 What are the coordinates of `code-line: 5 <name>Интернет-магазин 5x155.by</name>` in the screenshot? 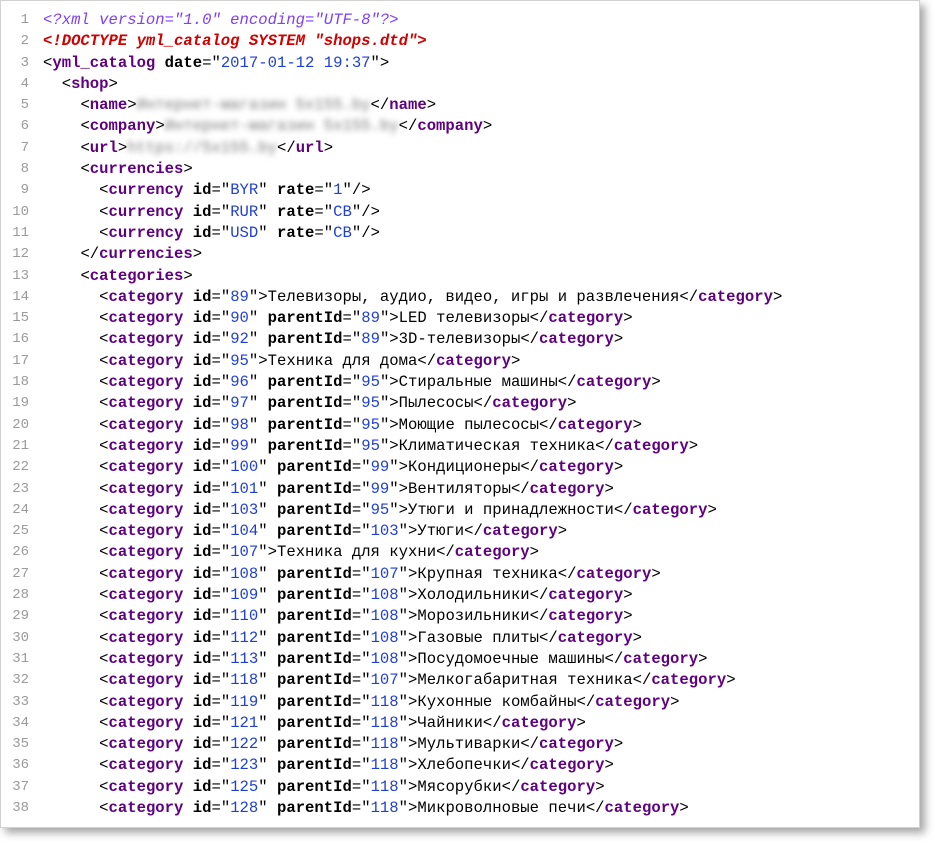 It's located at (460, 105).